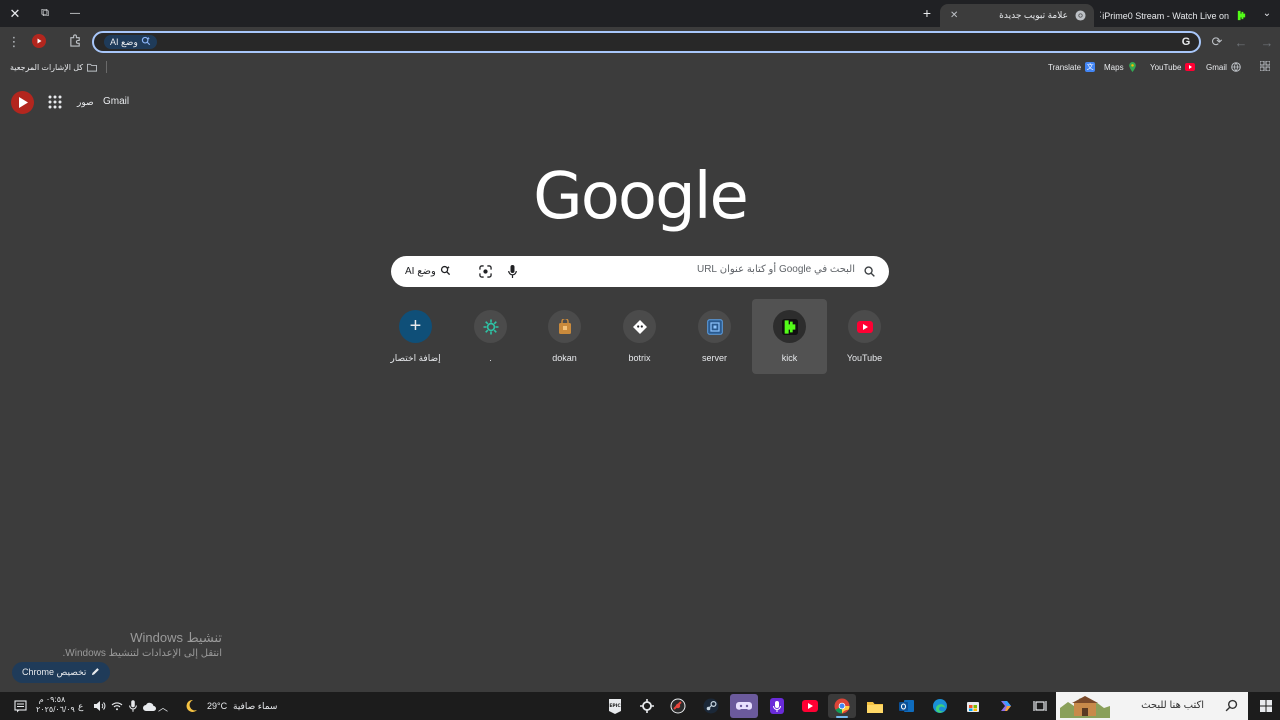 Image resolution: width=1280 pixels, height=720 pixels. What do you see at coordinates (20, 706) in the screenshot?
I see `notification-center-button` at bounding box center [20, 706].